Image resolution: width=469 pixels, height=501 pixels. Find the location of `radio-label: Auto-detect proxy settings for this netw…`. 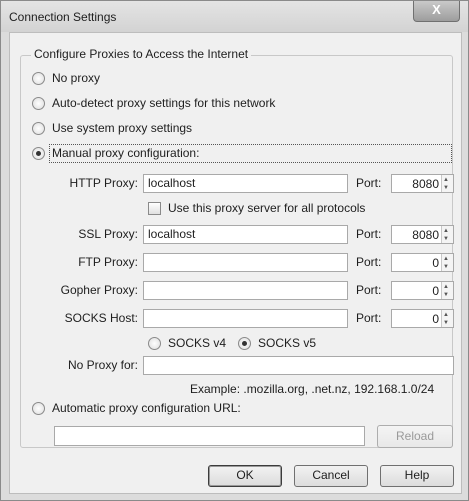

radio-label: Auto-detect proxy settings for this netw… is located at coordinates (164, 103).